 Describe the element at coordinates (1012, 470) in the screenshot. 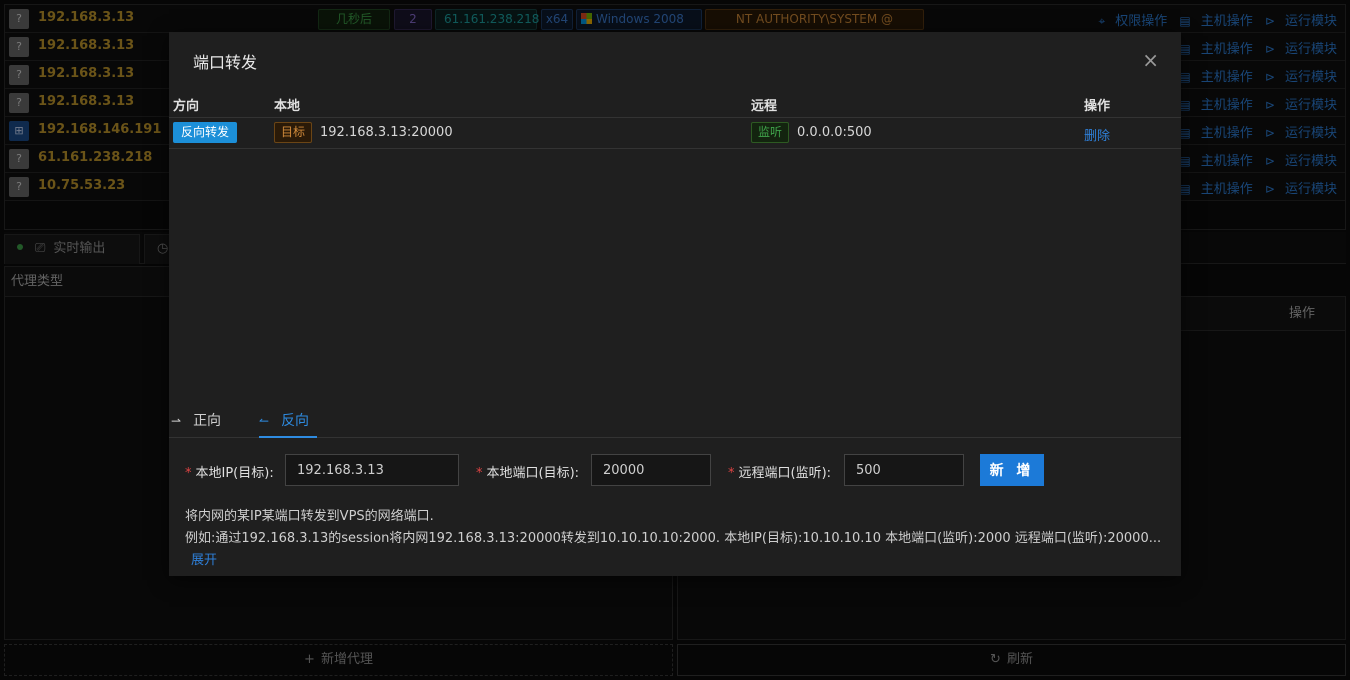

I see `add-button: 新 增` at that location.